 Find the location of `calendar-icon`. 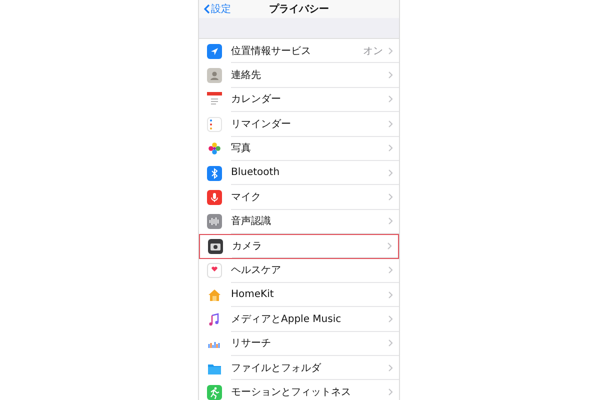

calendar-icon is located at coordinates (214, 100).